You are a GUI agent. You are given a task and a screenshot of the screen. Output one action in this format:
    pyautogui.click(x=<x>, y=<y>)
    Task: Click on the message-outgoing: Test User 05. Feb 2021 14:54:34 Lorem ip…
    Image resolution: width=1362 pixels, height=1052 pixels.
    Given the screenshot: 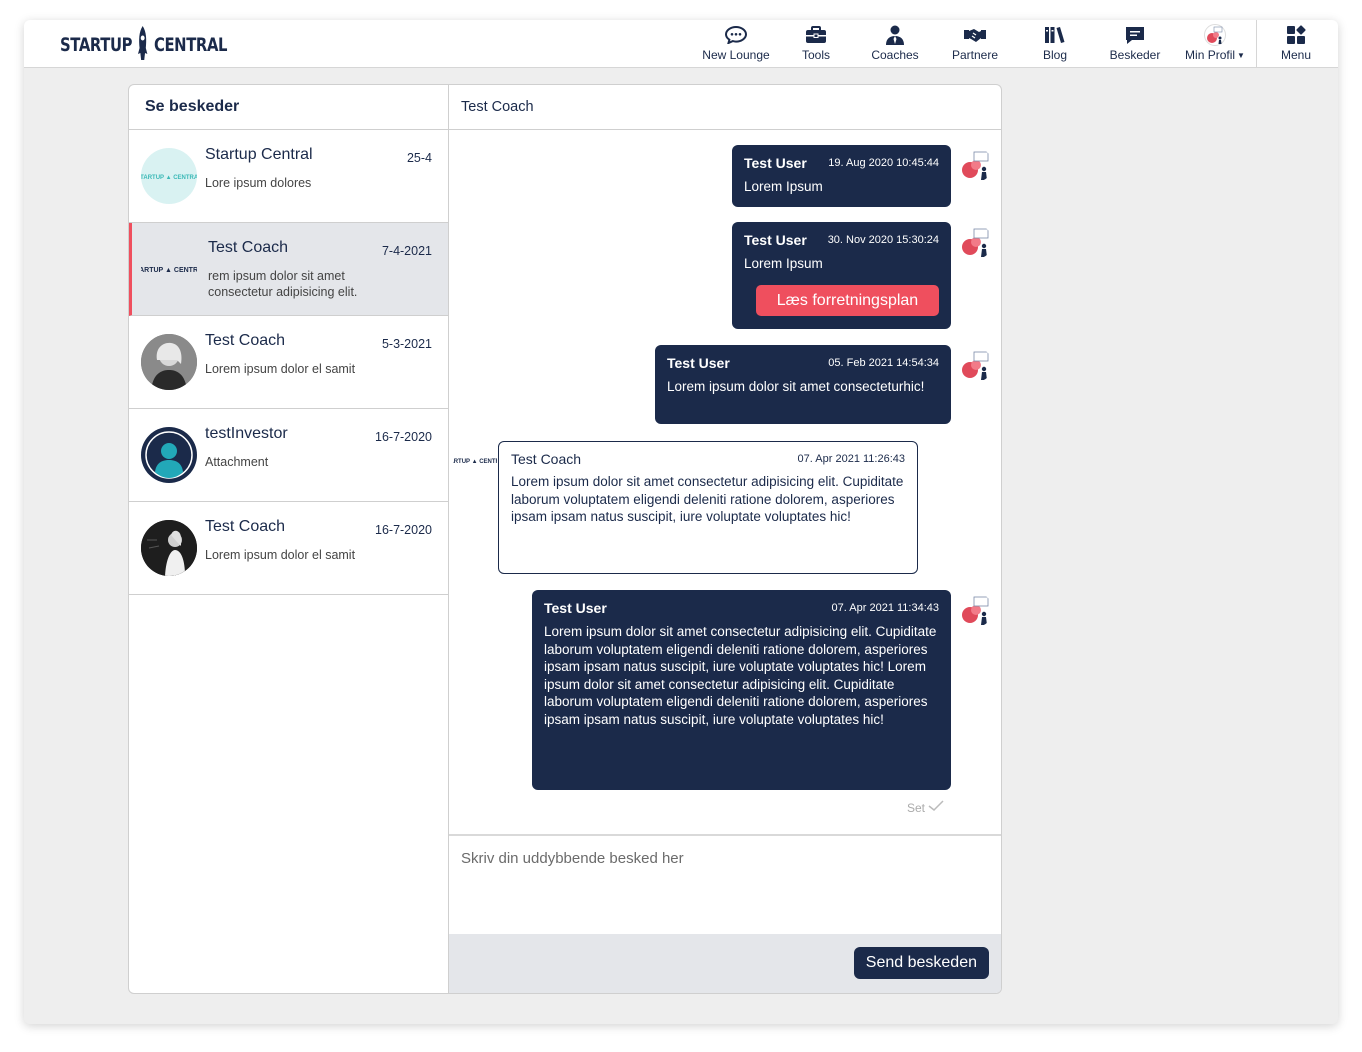 What is the action you would take?
    pyautogui.click(x=803, y=384)
    